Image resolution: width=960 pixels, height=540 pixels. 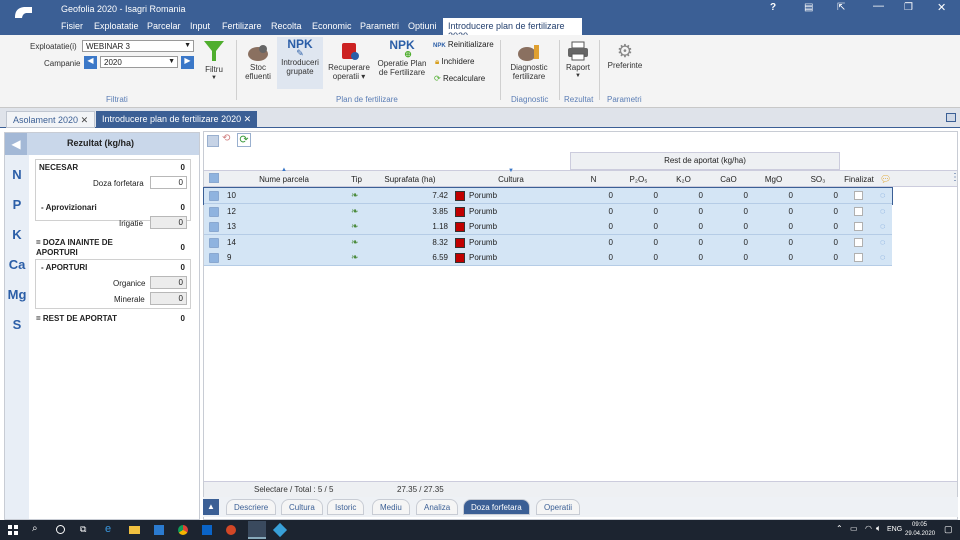 What do you see at coordinates (625, 55) in the screenshot?
I see `preferinte-button: ⚙ Preferinte` at bounding box center [625, 55].